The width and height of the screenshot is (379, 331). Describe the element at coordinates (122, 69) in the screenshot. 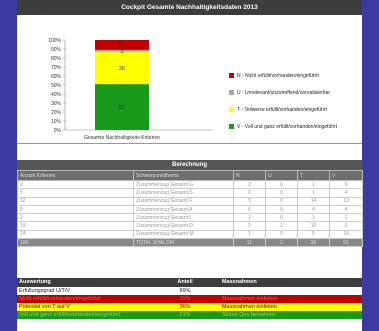

I see `bar-data-label: 36` at that location.